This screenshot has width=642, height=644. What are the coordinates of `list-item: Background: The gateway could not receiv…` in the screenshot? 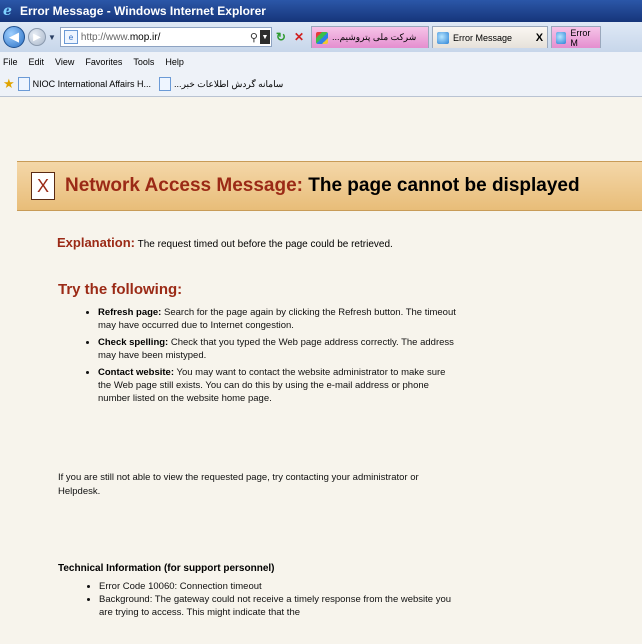 It's located at (279, 606).